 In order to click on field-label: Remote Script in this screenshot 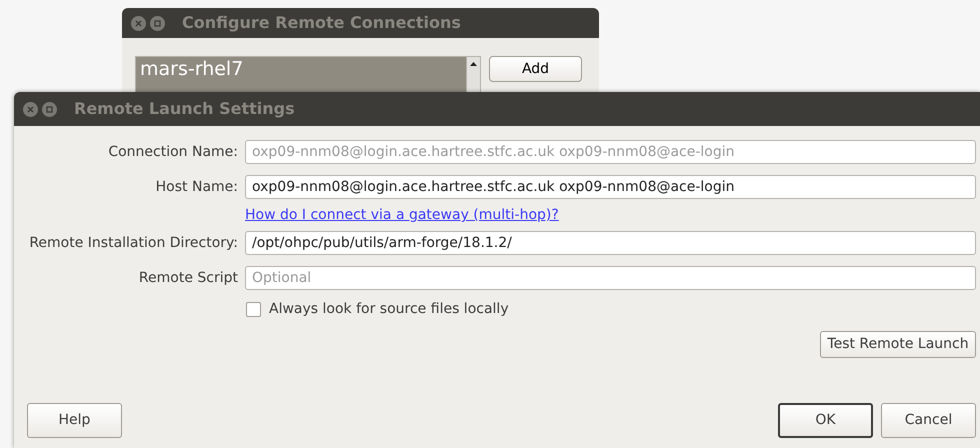, I will do `click(188, 278)`.